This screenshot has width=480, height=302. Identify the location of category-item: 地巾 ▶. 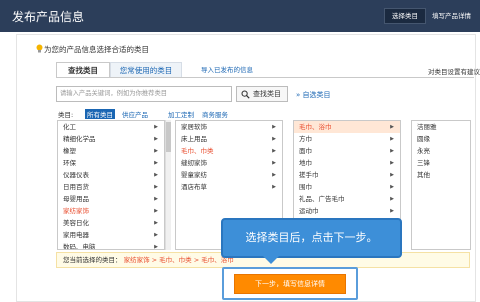
(347, 163).